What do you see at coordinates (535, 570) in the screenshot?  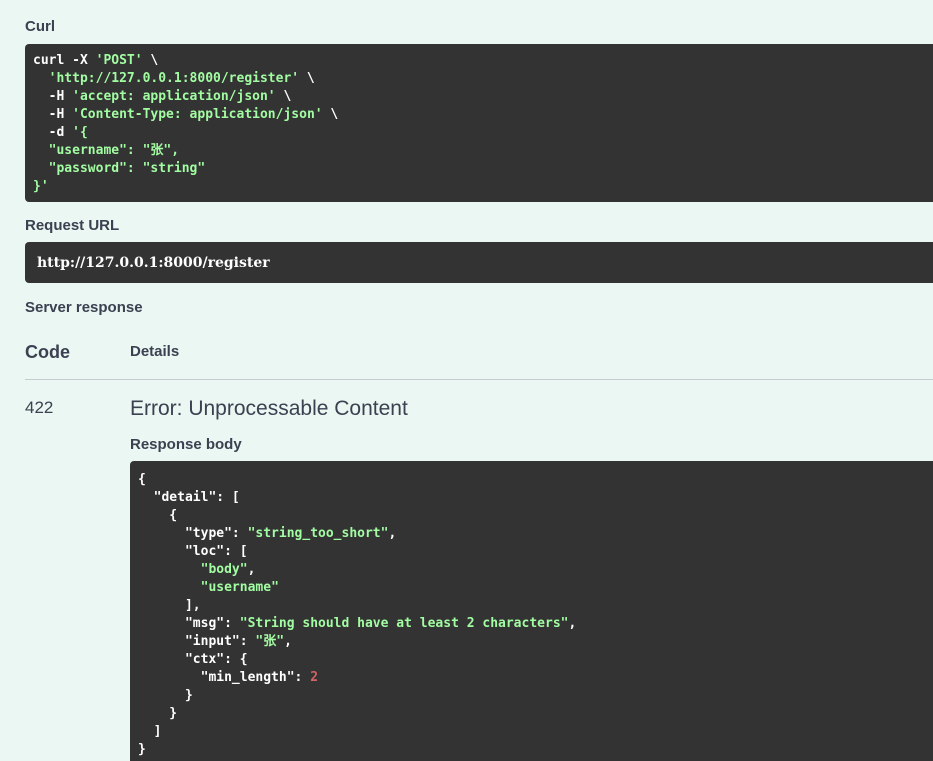 I see `code-line: "body",` at bounding box center [535, 570].